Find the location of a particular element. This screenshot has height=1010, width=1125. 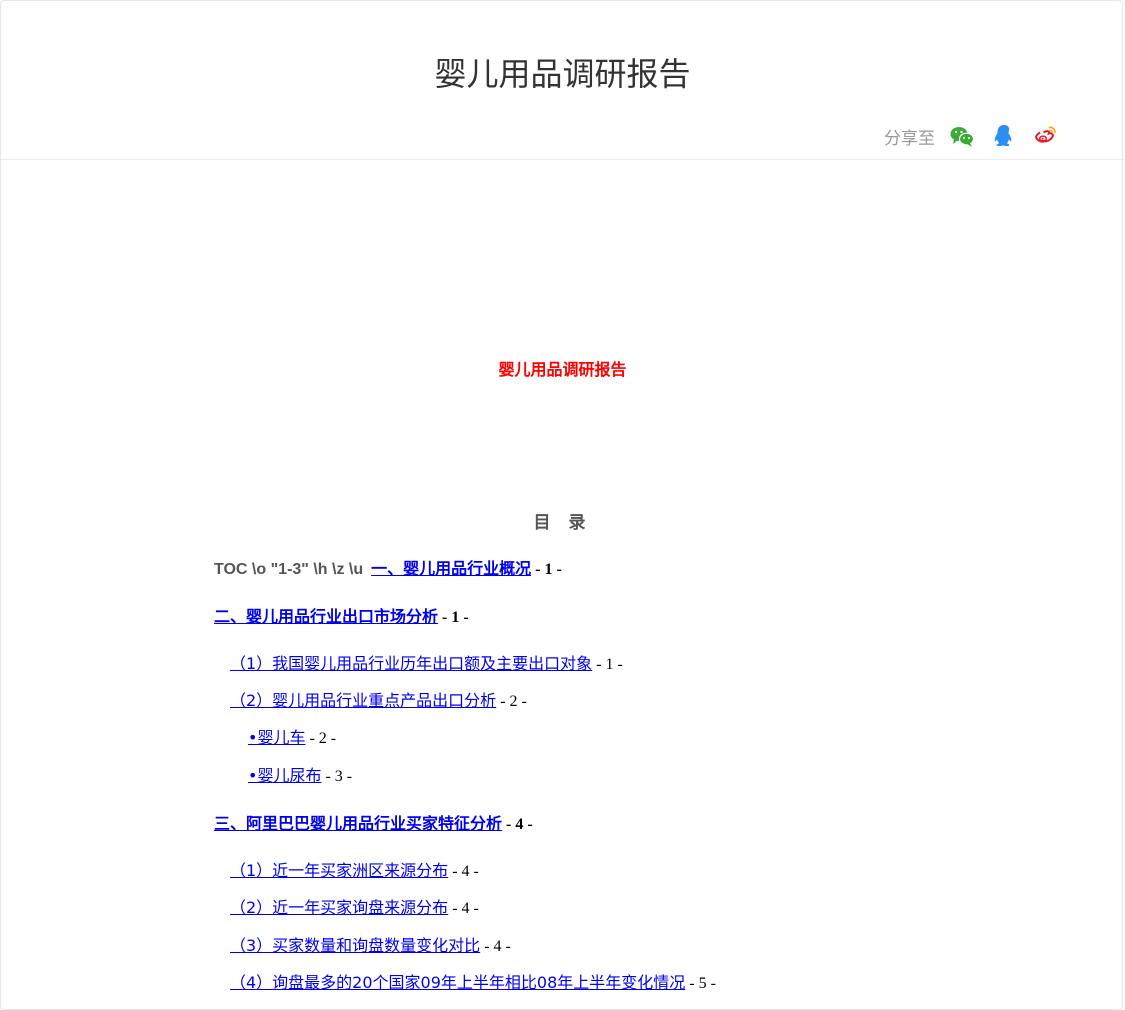

toc-link-inquiry-source: （2）近一年买家询盘来源分布 is located at coordinates (339, 907).